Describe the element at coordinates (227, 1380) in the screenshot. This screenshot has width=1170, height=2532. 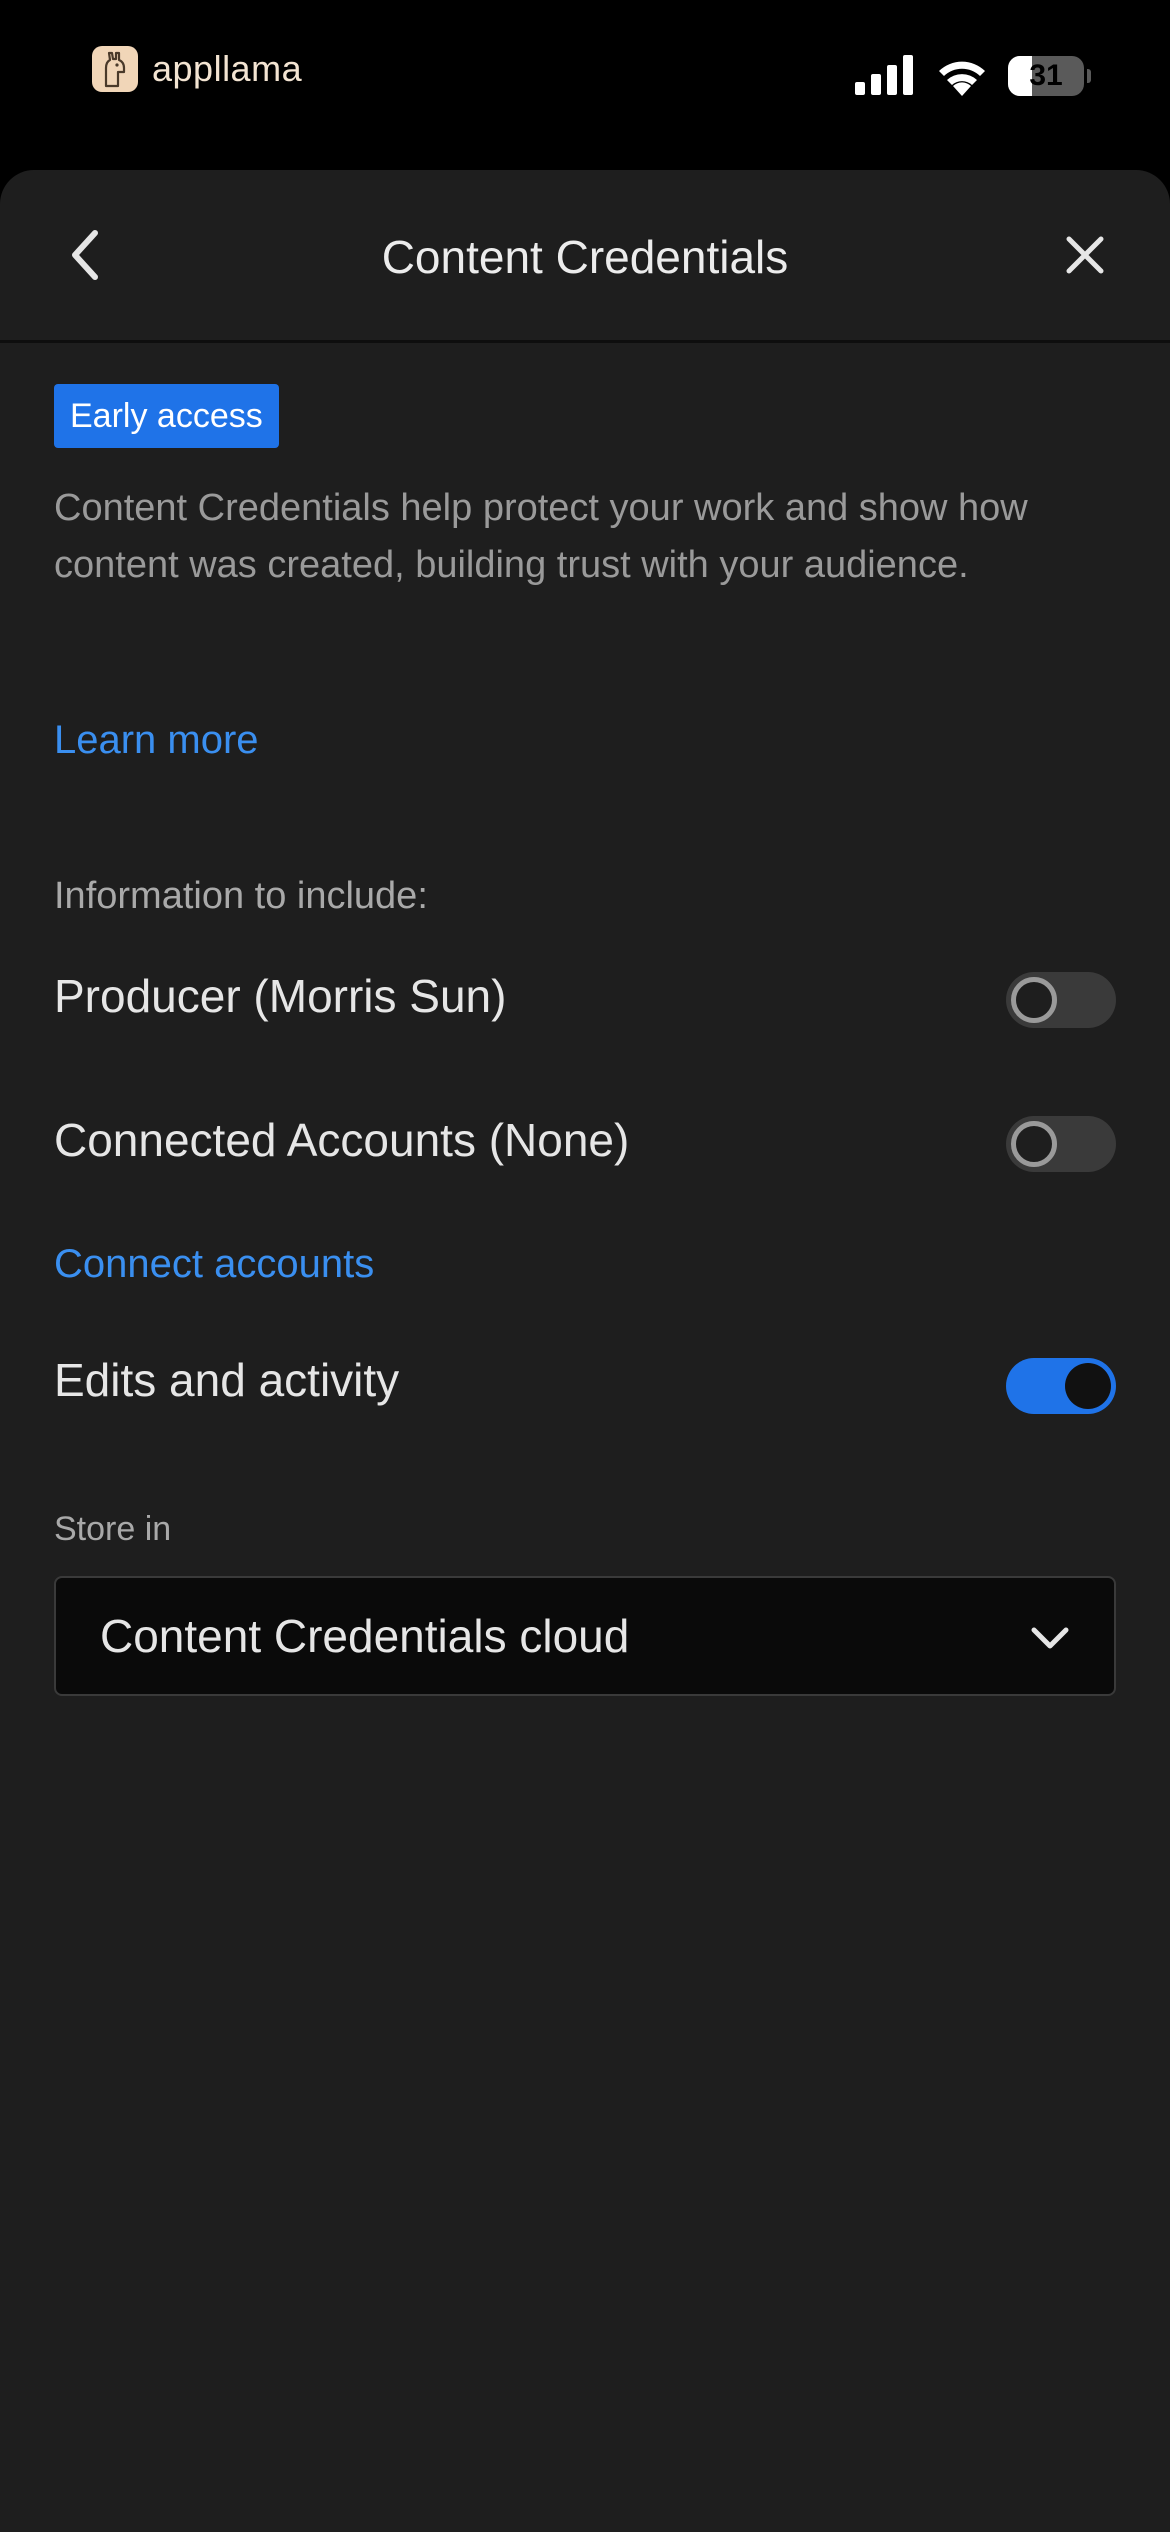
I see `edits-activity-label: Edits and activity` at that location.